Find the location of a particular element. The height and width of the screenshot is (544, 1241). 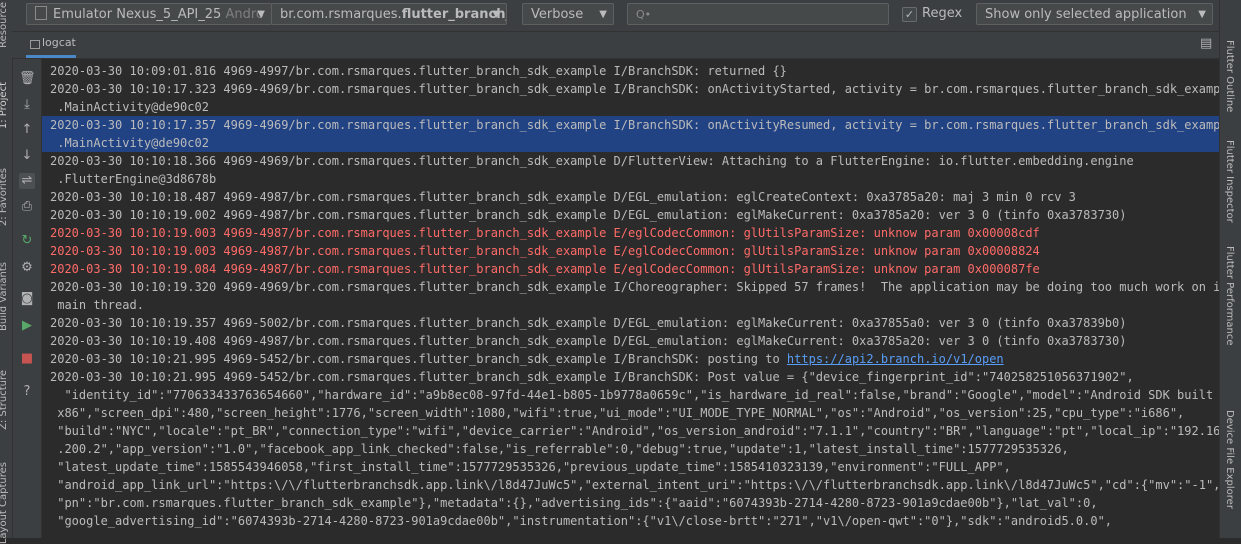

logcat-side-toolbar: 🗑 ⤓ ↑ ↓ ⇌ ⎙ ↻ ⚙ ◙ ▶ ■ ? is located at coordinates (27, 298).